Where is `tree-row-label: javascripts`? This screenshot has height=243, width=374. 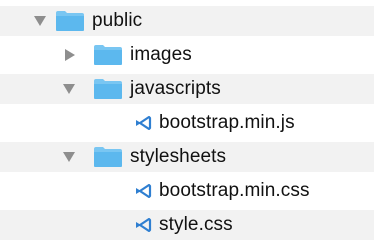 tree-row-label: javascripts is located at coordinates (175, 88).